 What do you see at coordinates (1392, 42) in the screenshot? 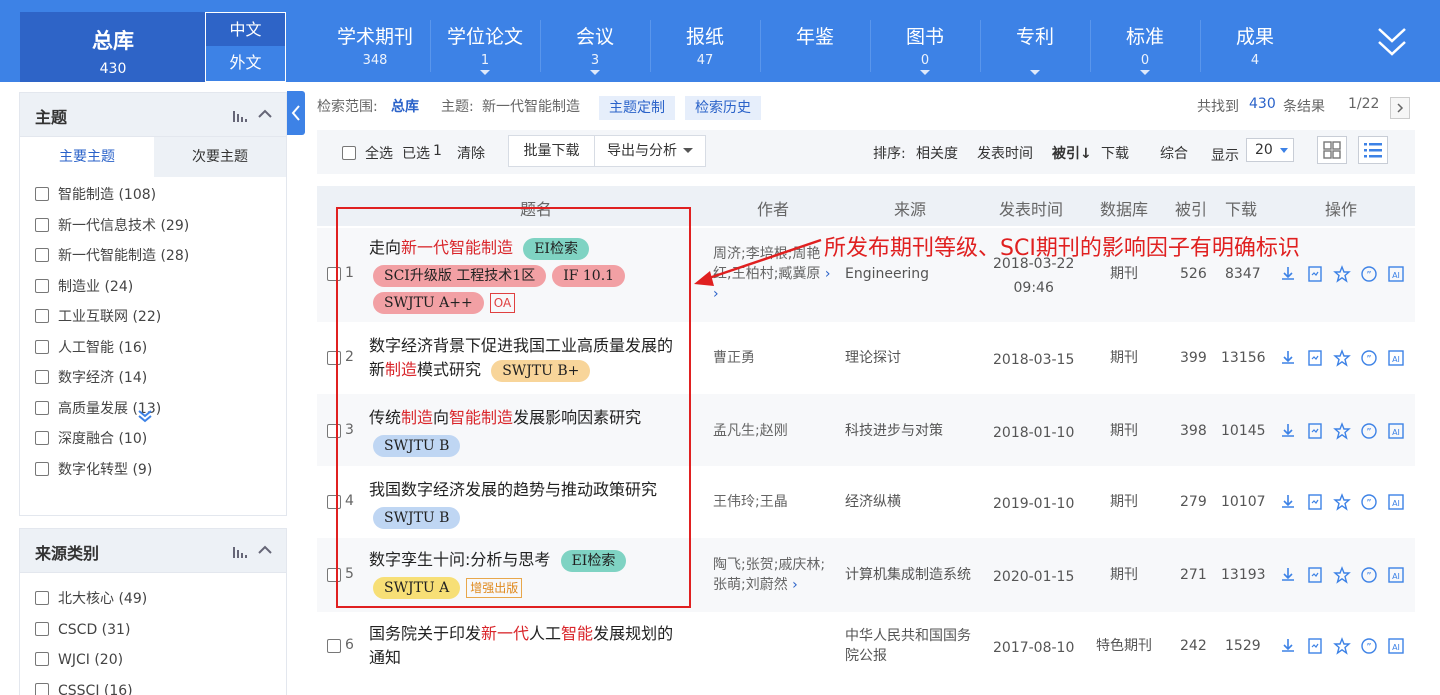
I see `expand-more-icon` at bounding box center [1392, 42].